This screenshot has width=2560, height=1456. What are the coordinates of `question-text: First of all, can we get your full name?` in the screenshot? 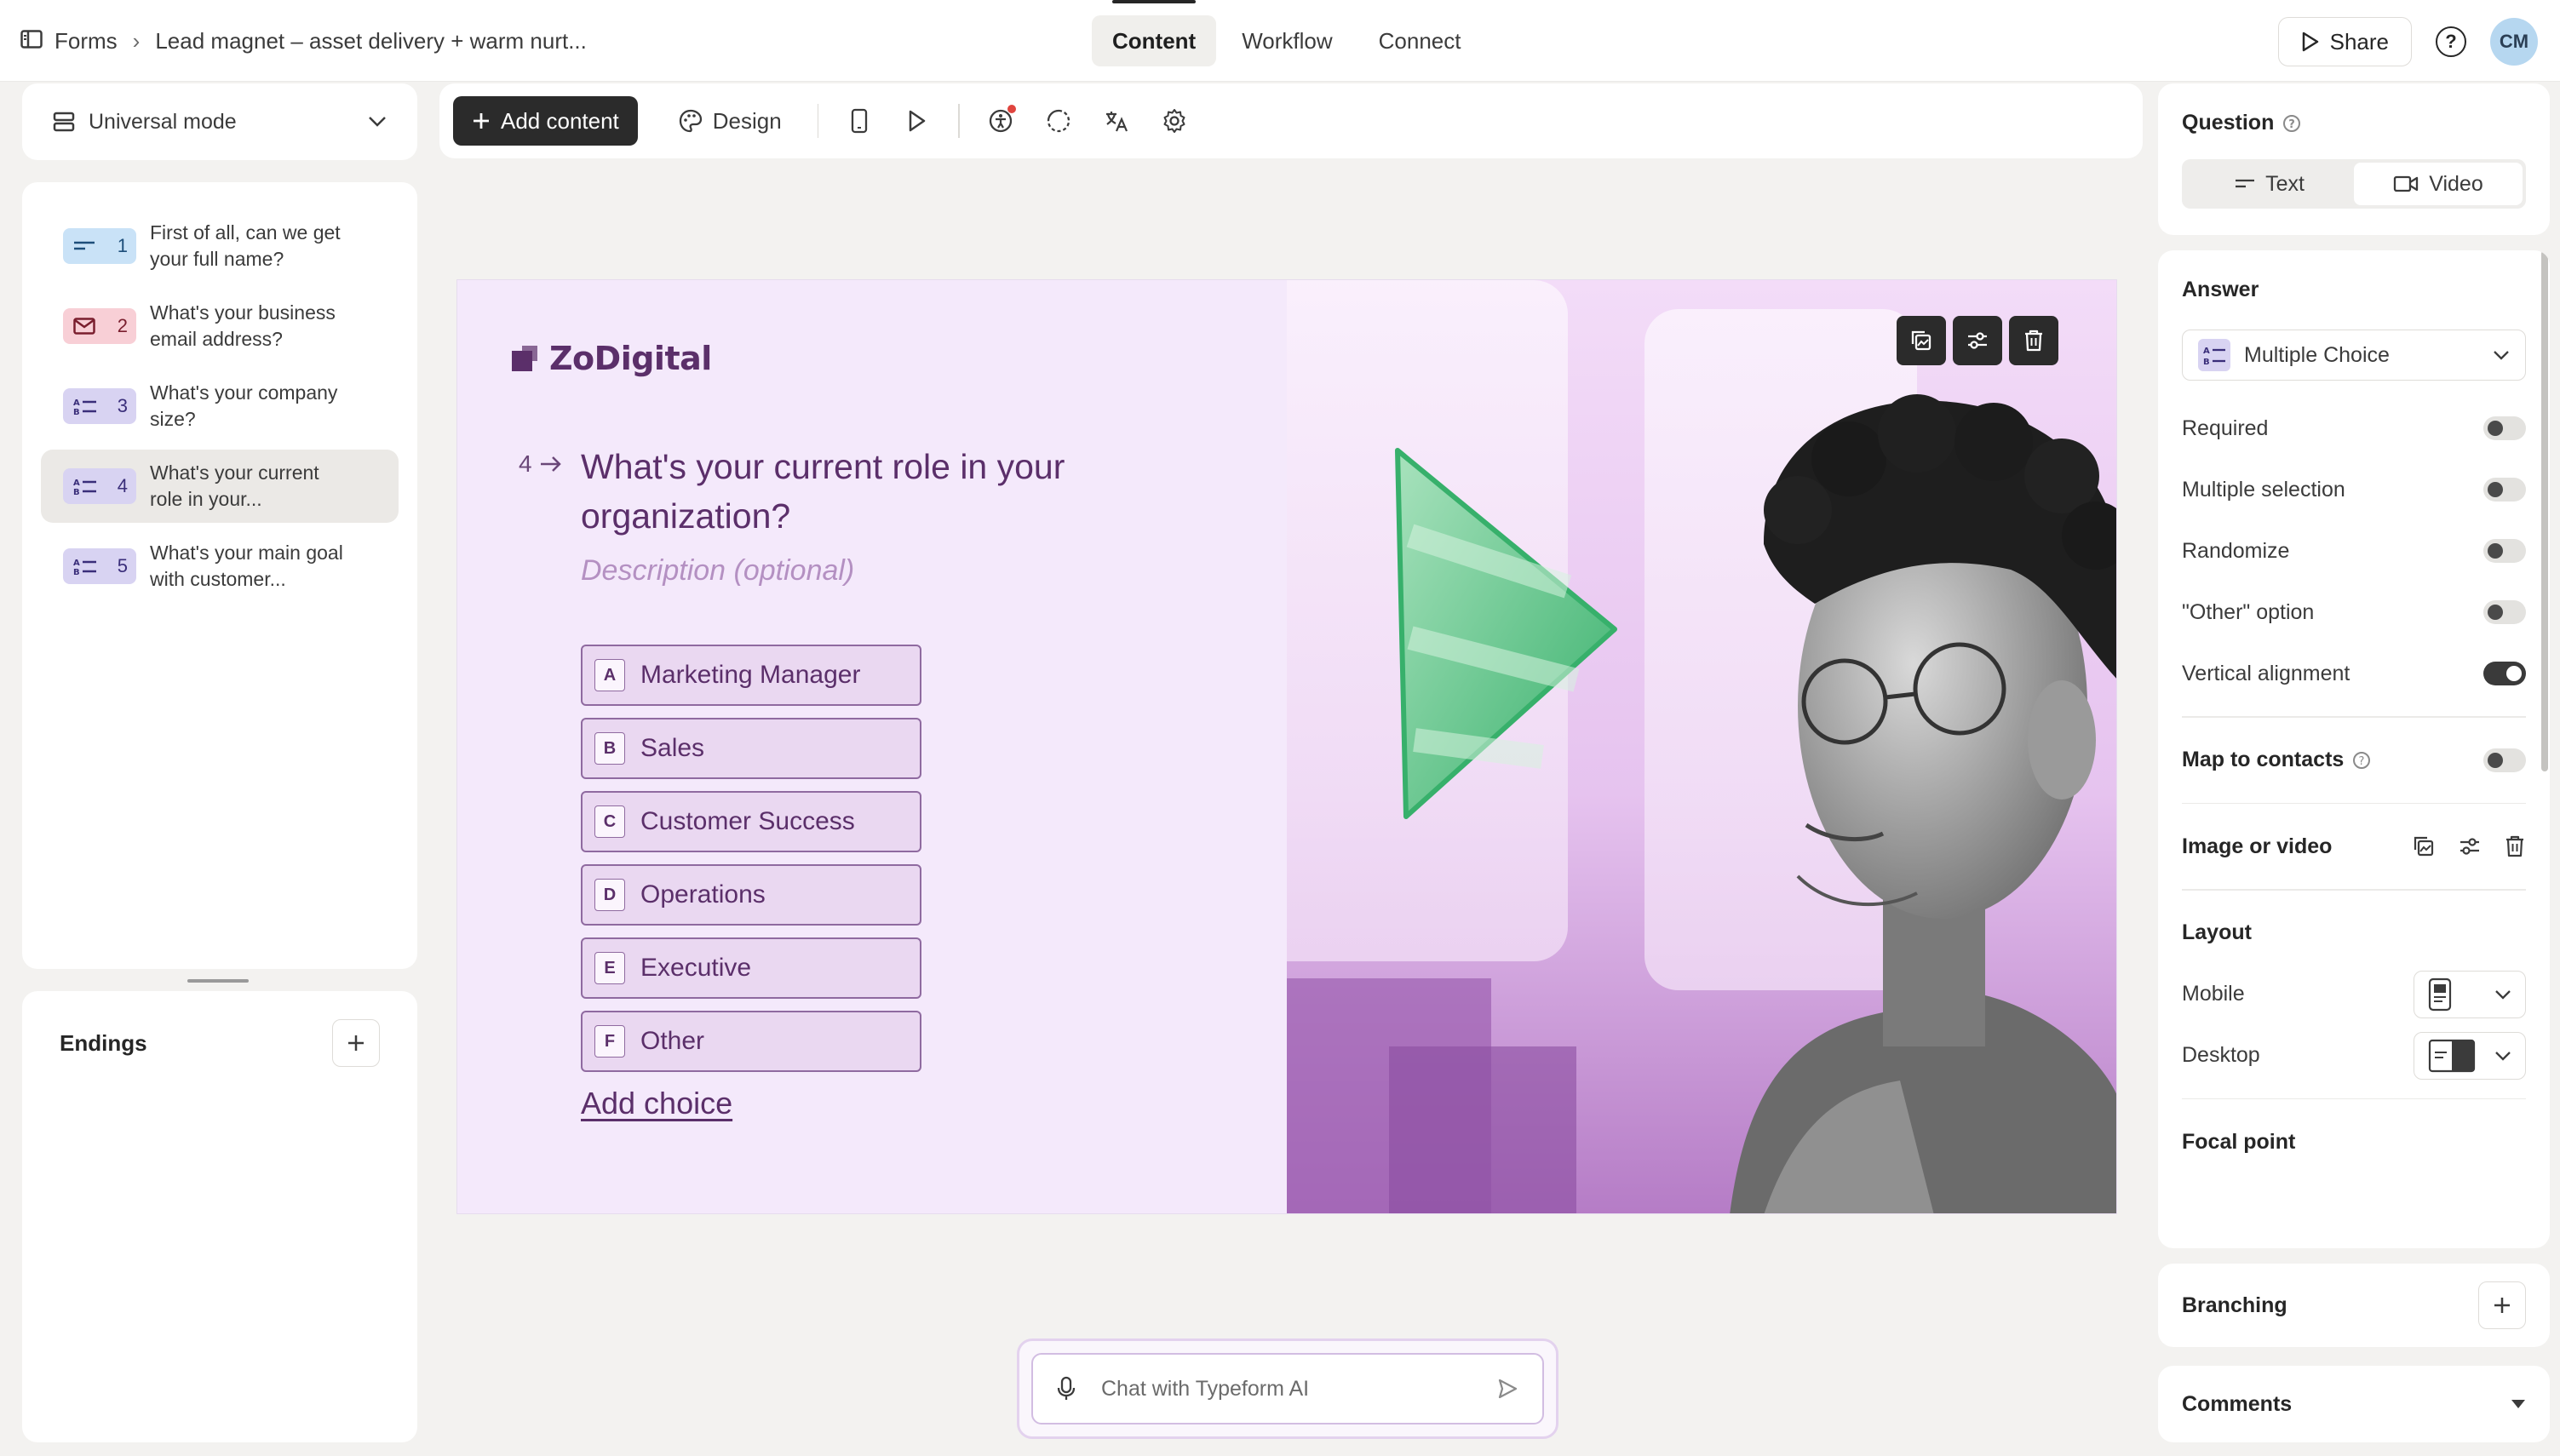 It's located at (245, 245).